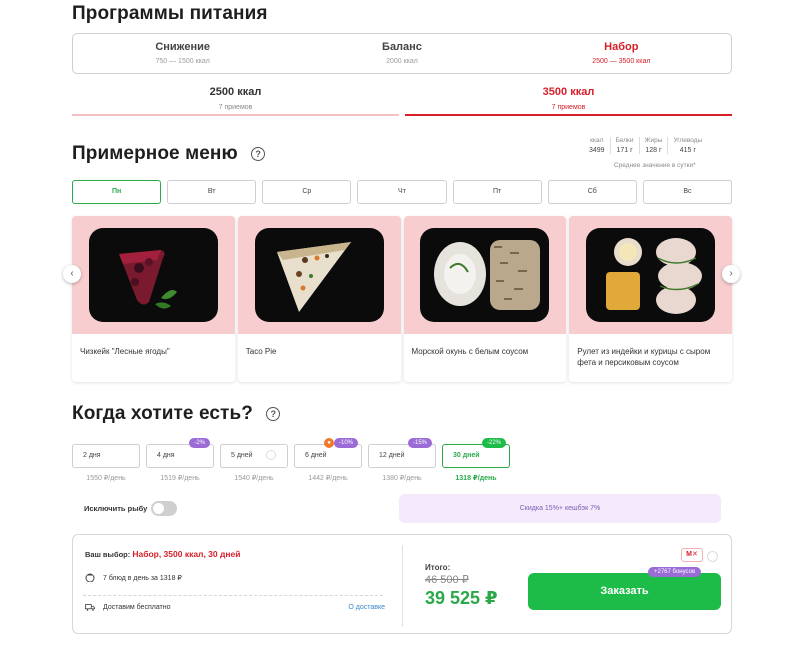 This screenshot has width=804, height=652. What do you see at coordinates (712, 556) in the screenshot?
I see `mk-info-icon` at bounding box center [712, 556].